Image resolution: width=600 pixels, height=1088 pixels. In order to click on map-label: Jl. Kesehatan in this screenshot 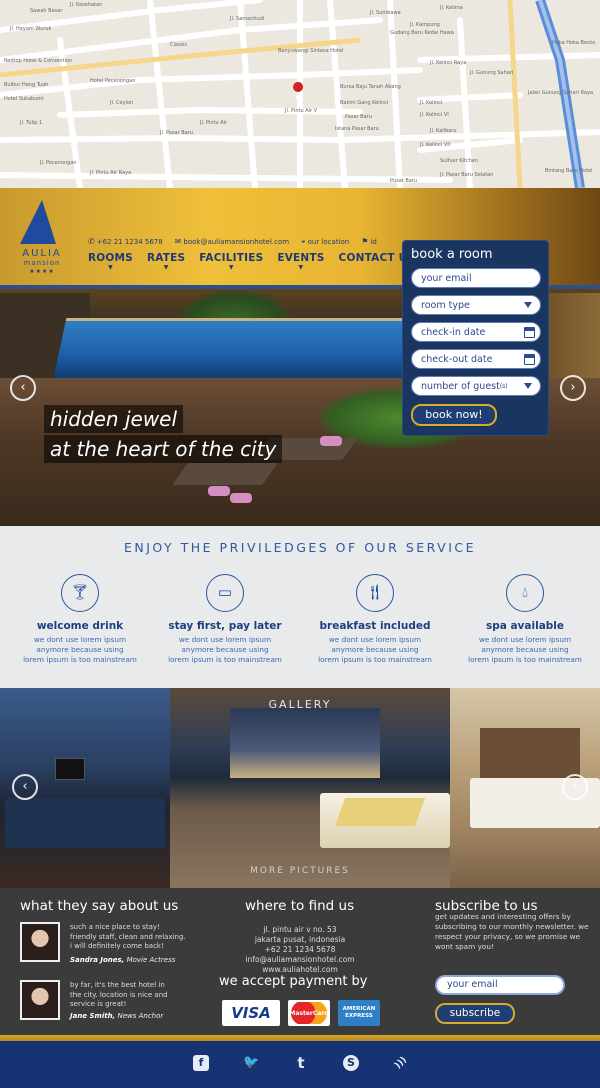, I will do `click(86, 5)`.